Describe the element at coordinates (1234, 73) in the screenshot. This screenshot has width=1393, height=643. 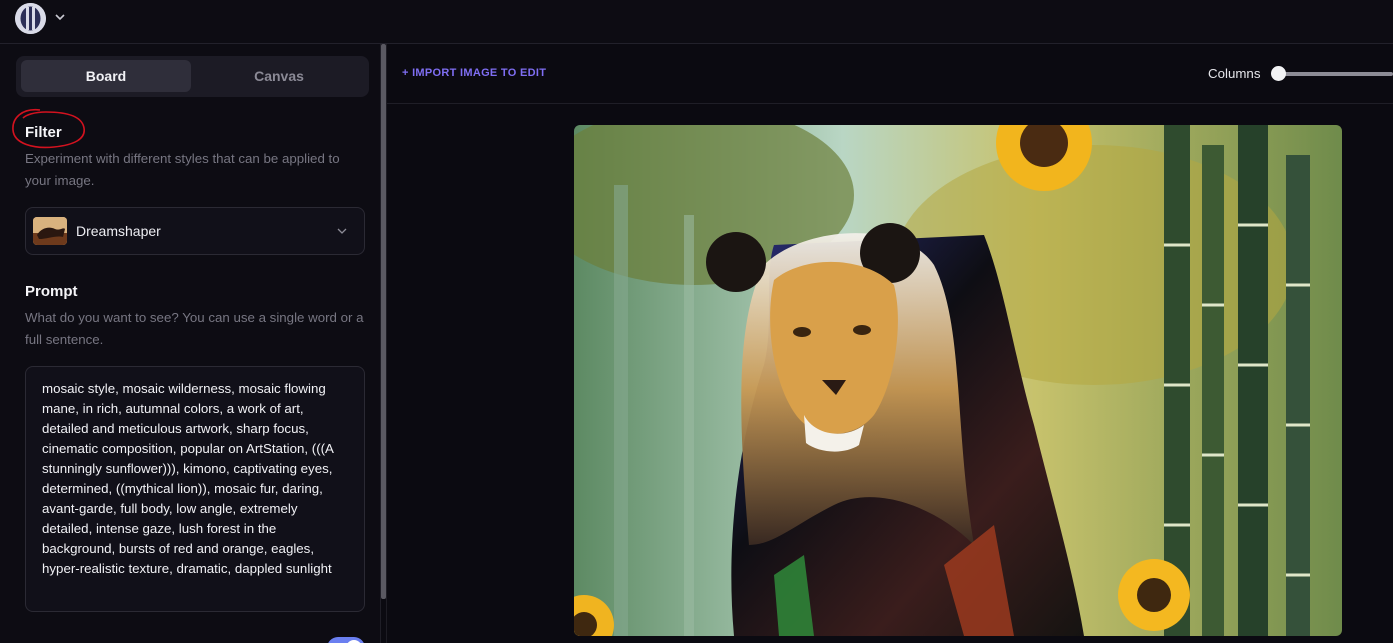
I see `columns-label: Columns` at that location.